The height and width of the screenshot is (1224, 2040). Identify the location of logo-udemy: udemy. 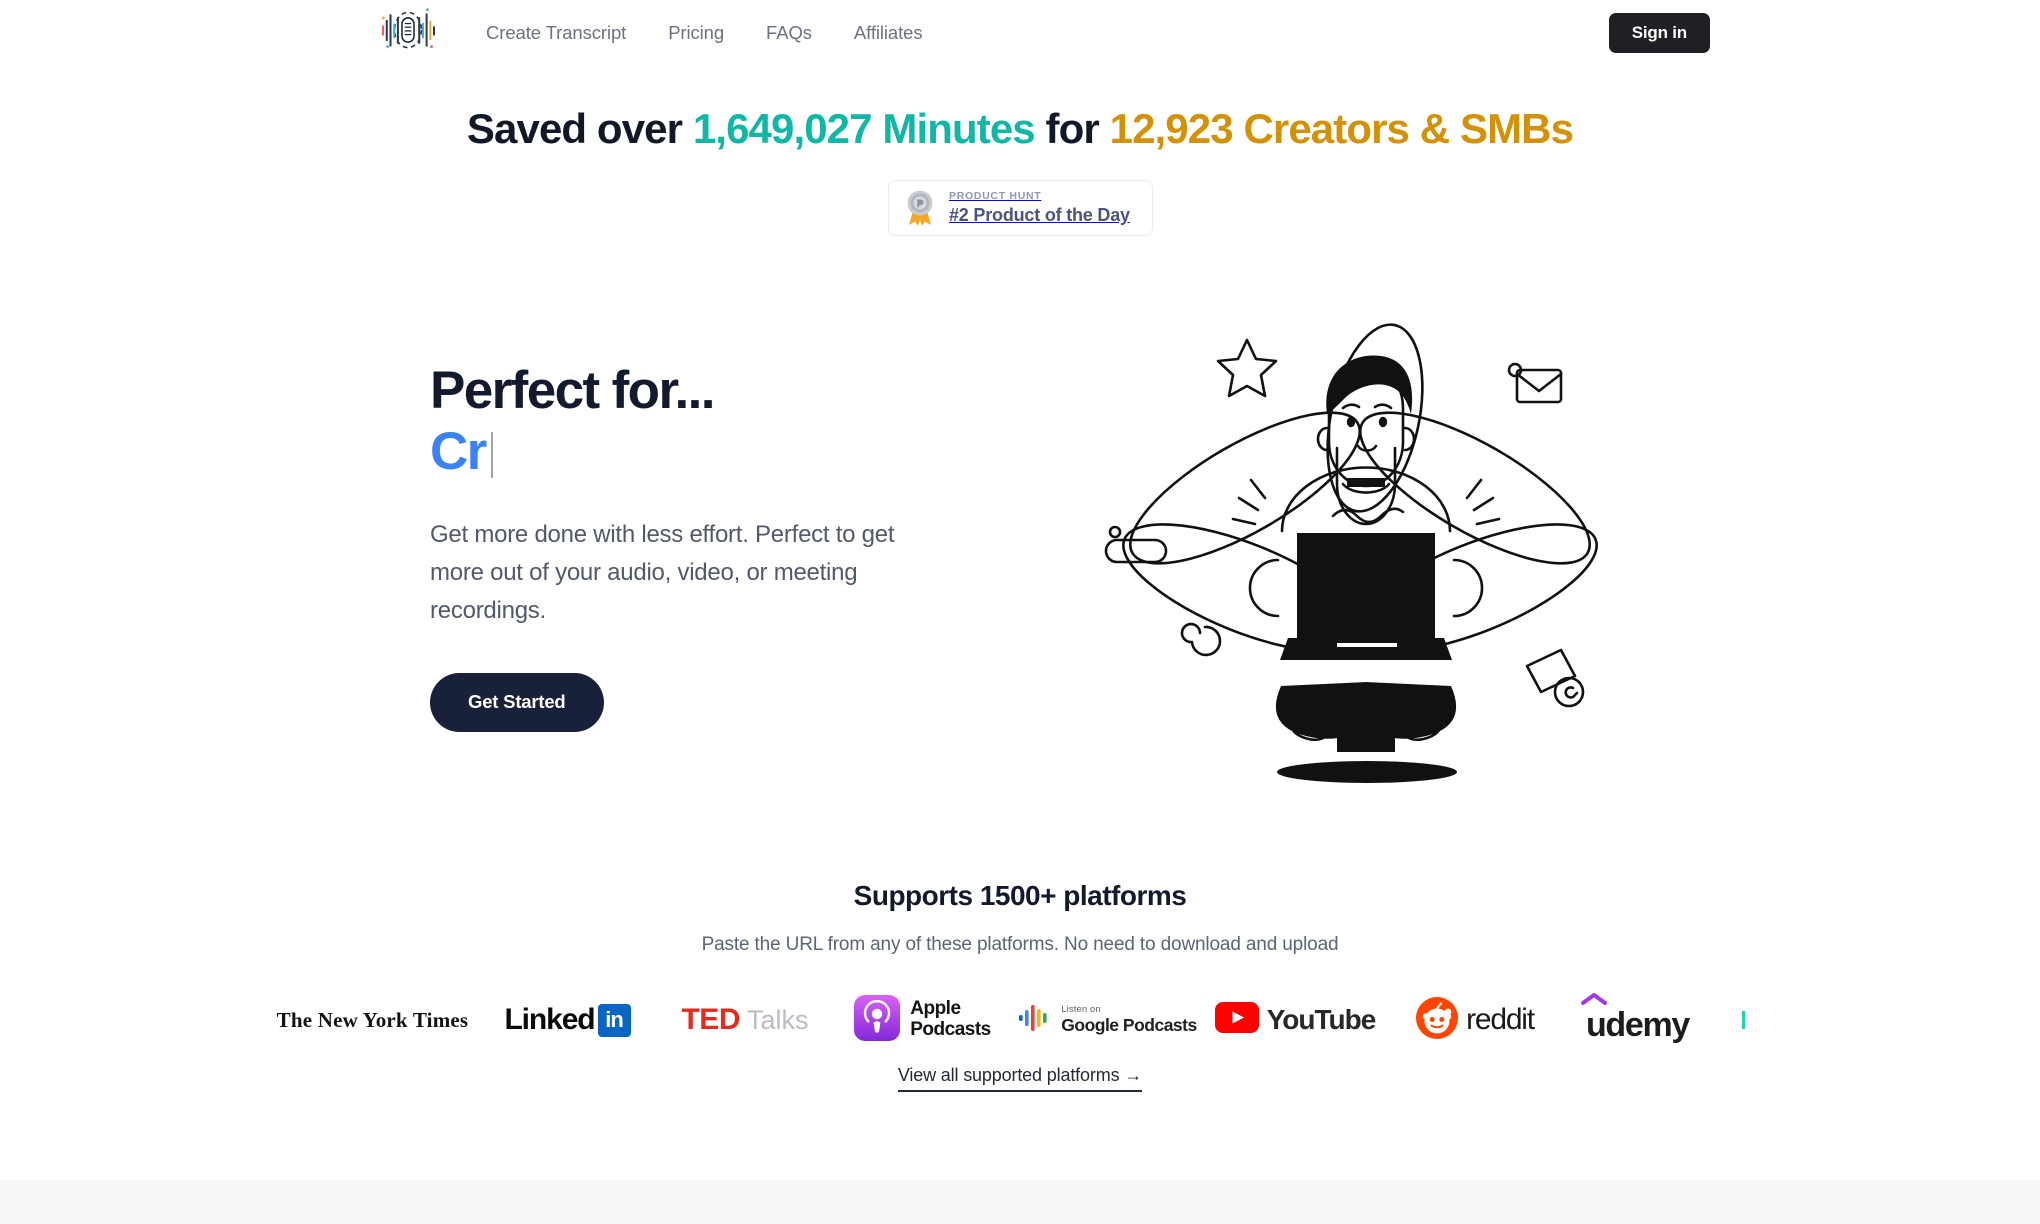
(1638, 1020).